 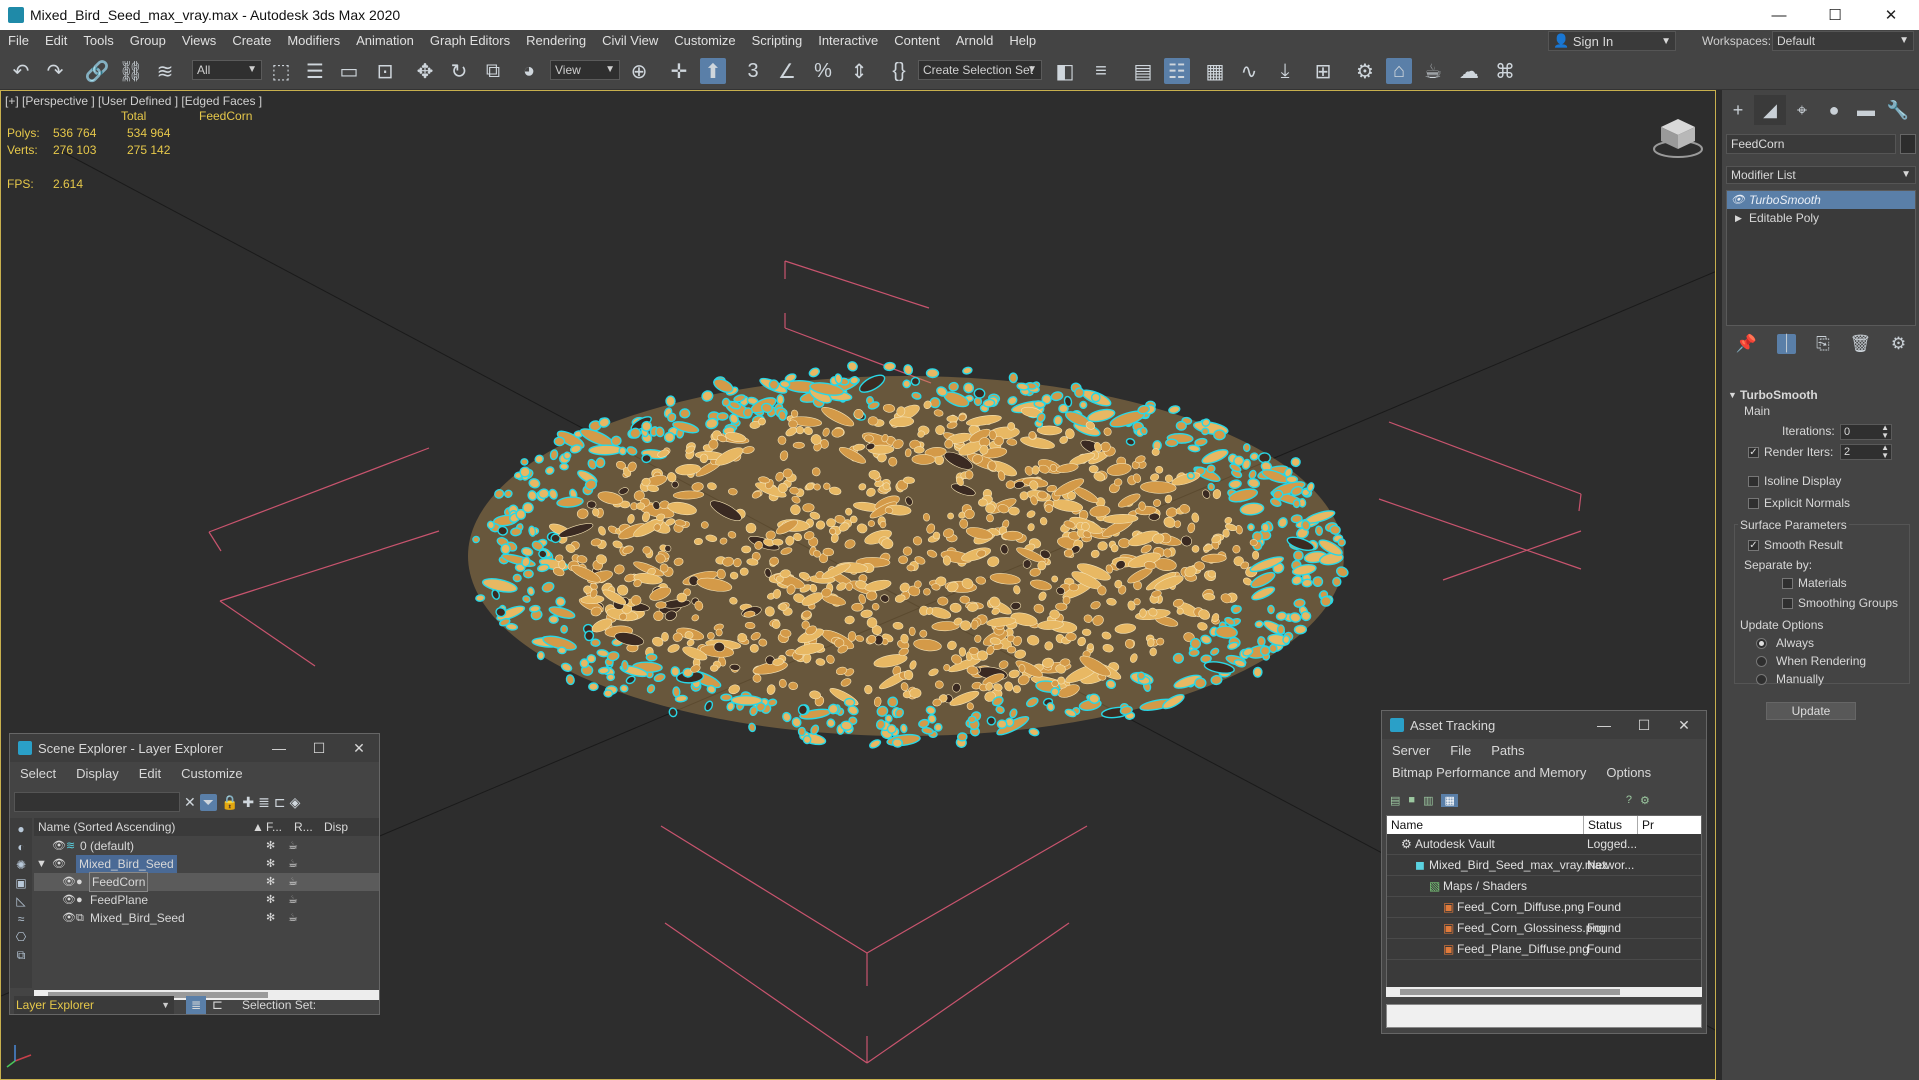 What do you see at coordinates (41, 864) in the screenshot?
I see `collapse-arrow-icon: ▼` at bounding box center [41, 864].